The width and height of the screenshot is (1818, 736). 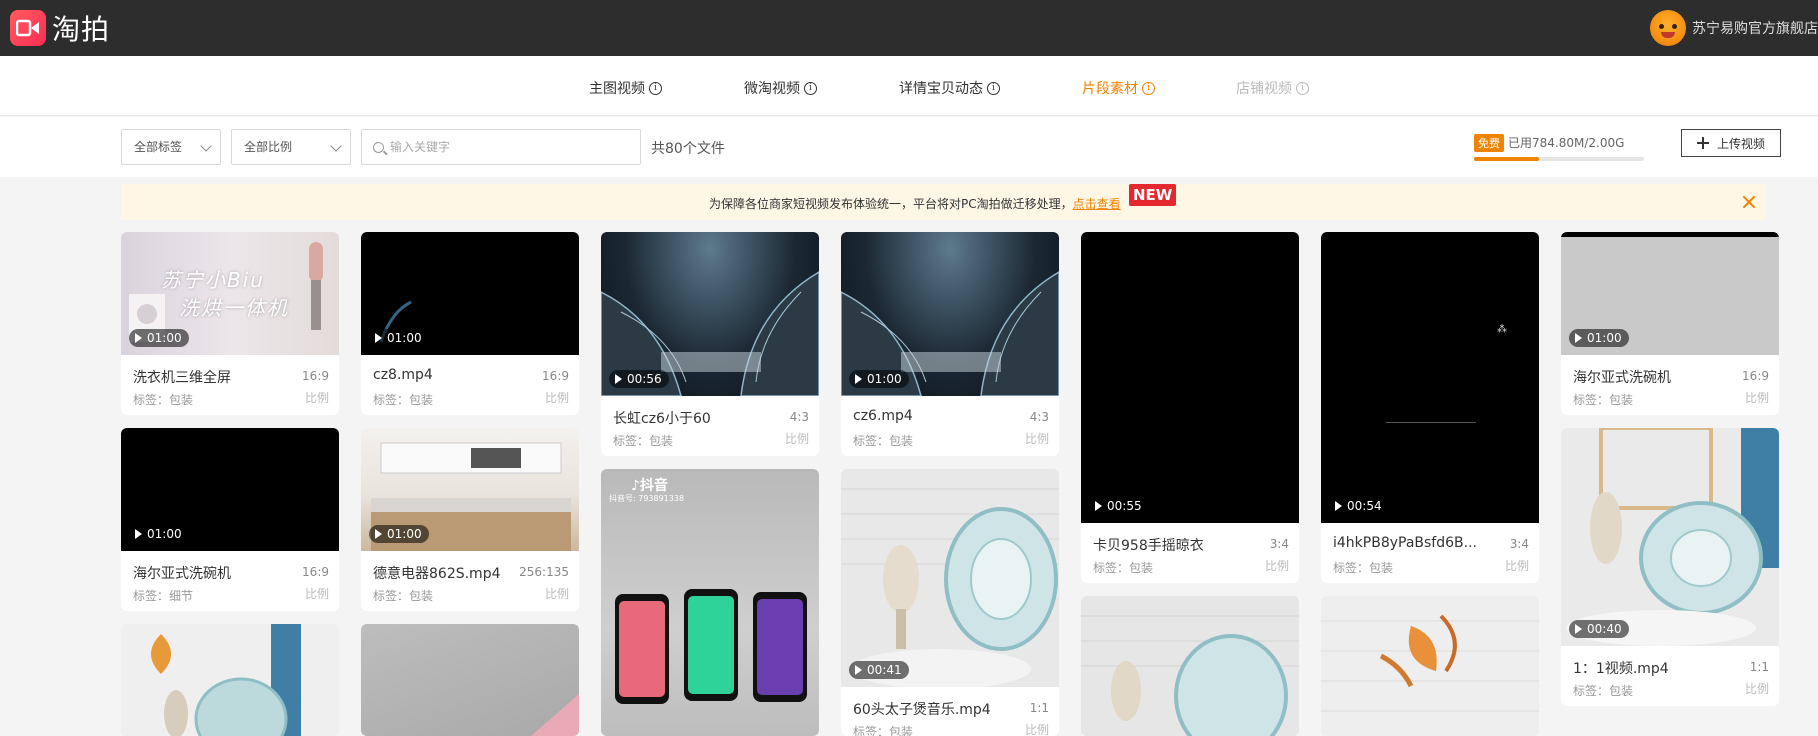 What do you see at coordinates (512, 147) in the screenshot?
I see `search-input` at bounding box center [512, 147].